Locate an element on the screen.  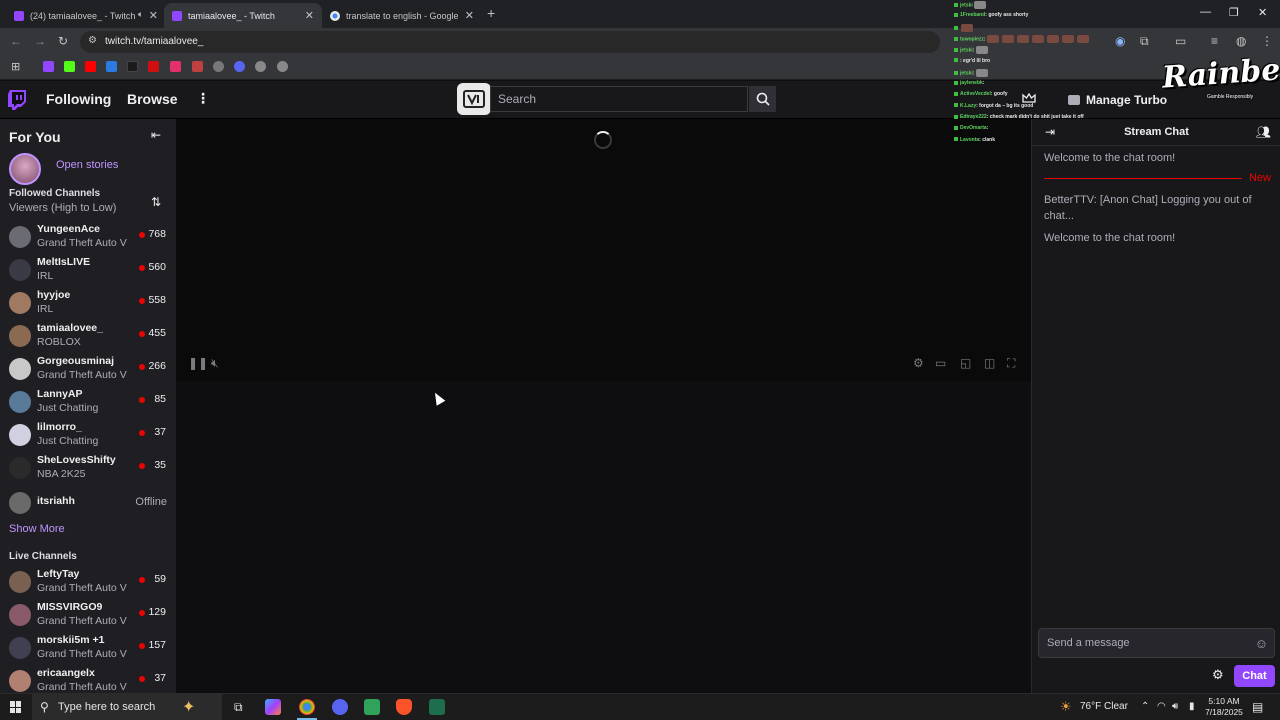
overlay-message: : is located at coordinates (984, 39).